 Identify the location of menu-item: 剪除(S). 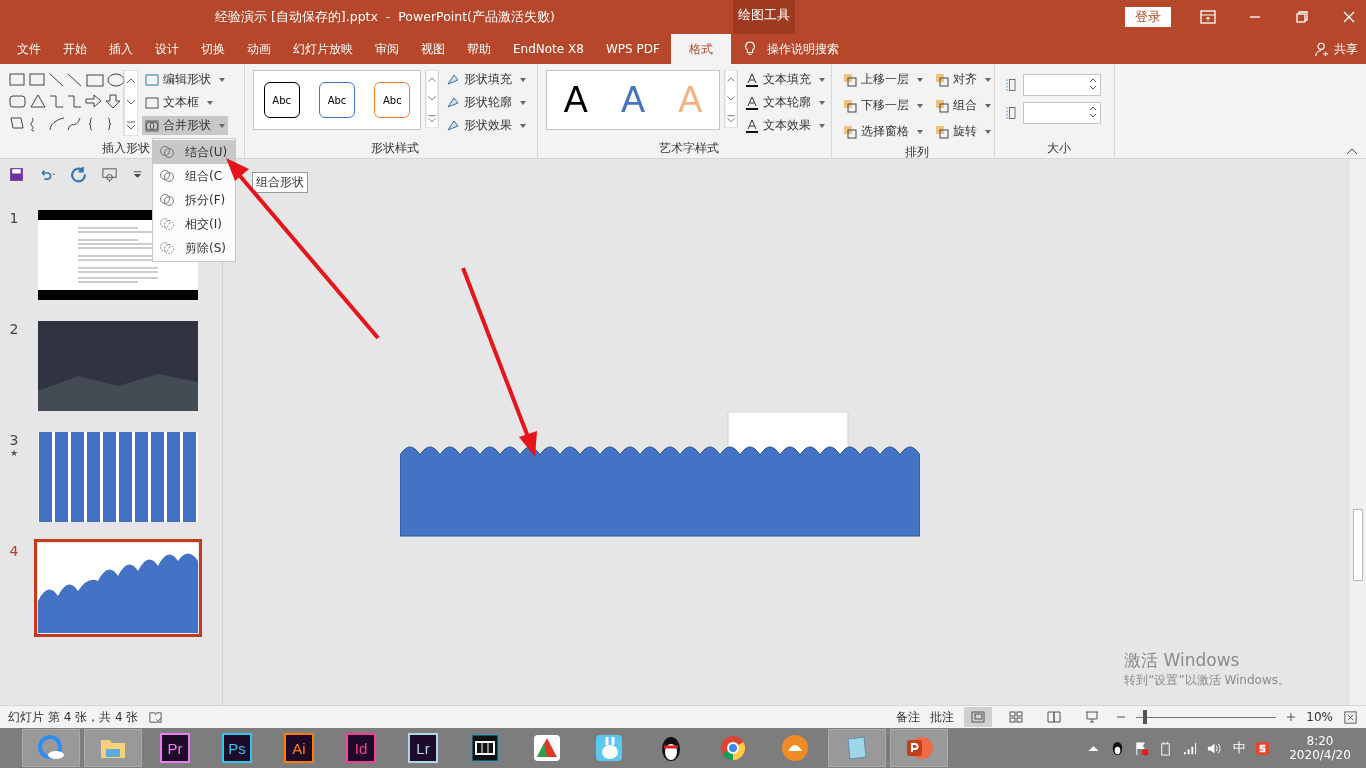
(194, 248).